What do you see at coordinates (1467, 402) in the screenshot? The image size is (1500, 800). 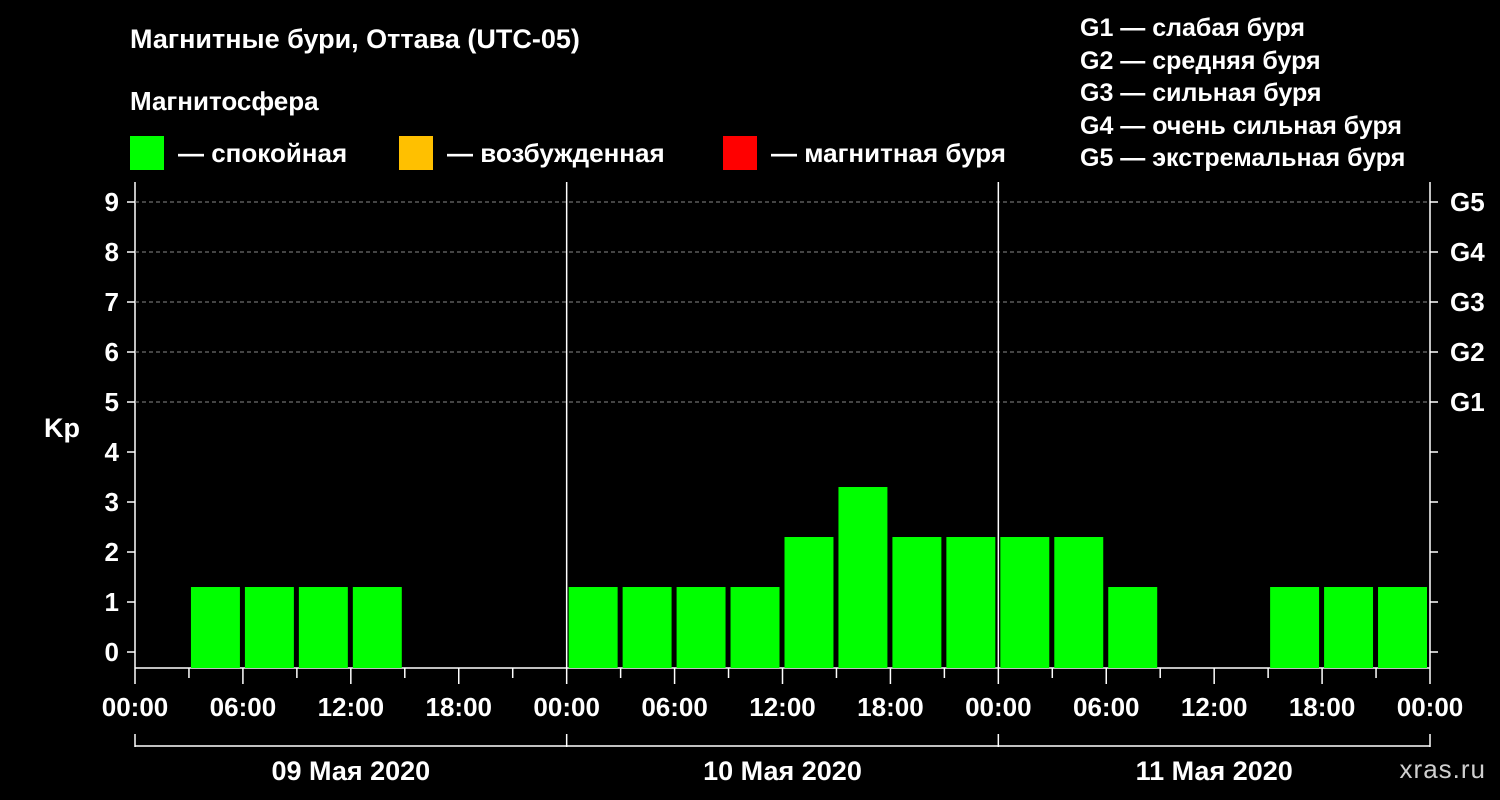 I see `right-tick-label-g1: G1` at bounding box center [1467, 402].